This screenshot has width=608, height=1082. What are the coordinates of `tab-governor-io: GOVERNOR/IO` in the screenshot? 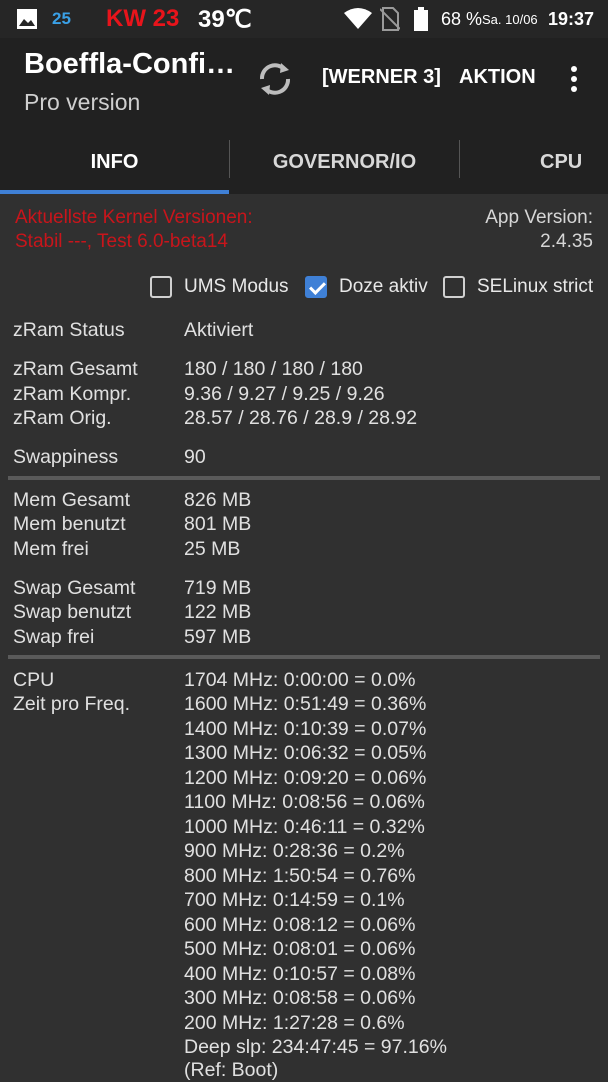 It's located at (344, 162).